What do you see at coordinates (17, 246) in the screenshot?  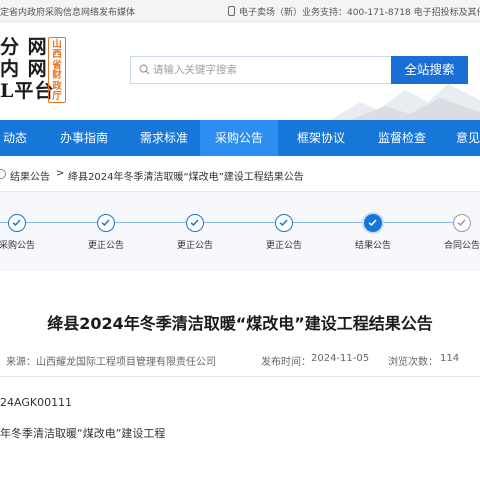 I see `step-label: 采购公告` at bounding box center [17, 246].